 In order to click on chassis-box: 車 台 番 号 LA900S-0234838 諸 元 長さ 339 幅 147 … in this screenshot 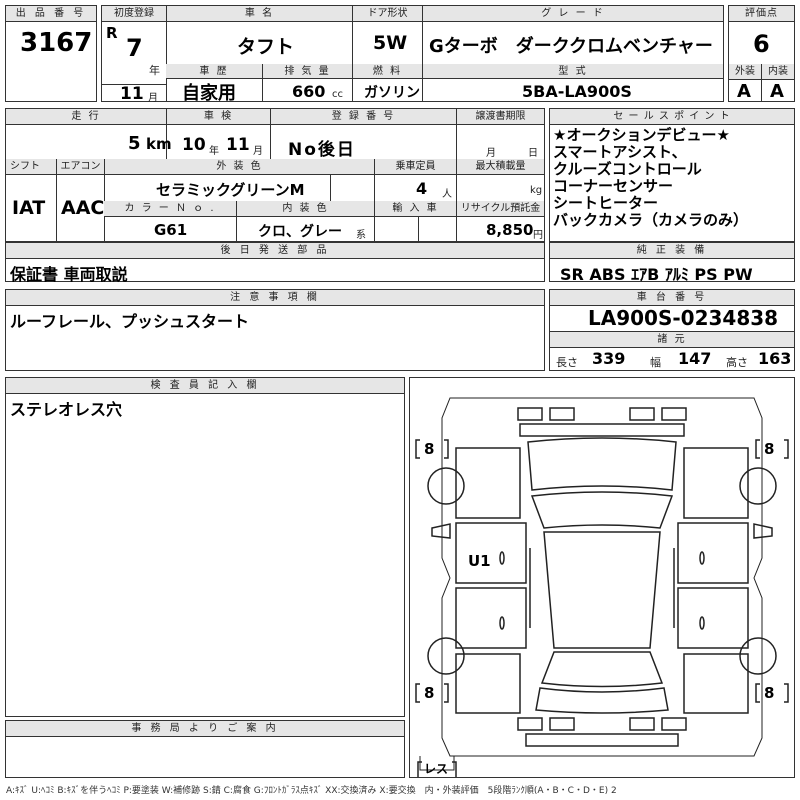, I will do `click(672, 330)`.